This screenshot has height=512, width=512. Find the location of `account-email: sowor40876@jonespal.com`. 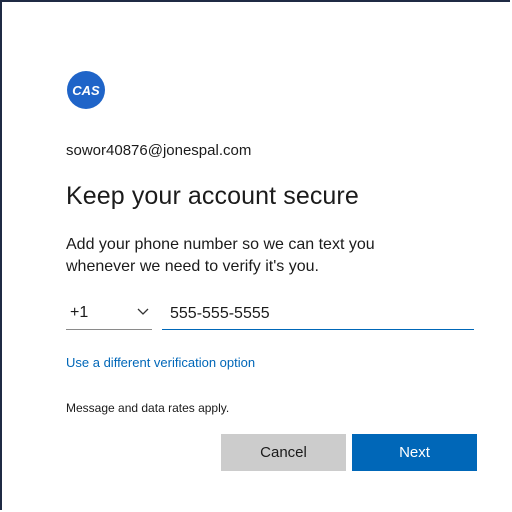

account-email: sowor40876@jonespal.com is located at coordinates (159, 150).